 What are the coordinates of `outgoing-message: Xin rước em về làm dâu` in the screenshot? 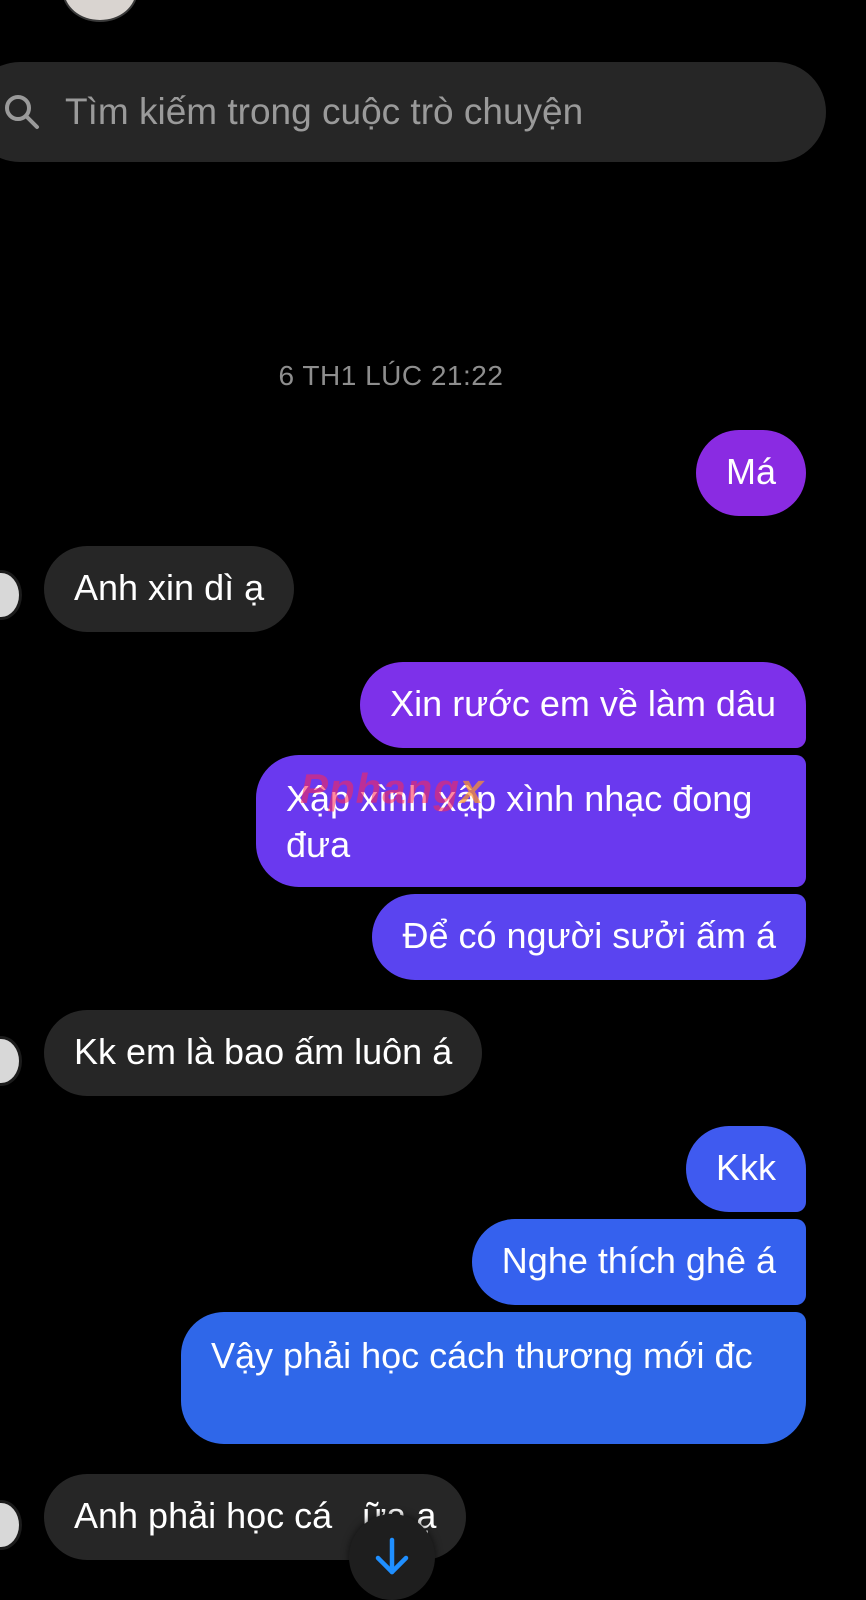 It's located at (583, 705).